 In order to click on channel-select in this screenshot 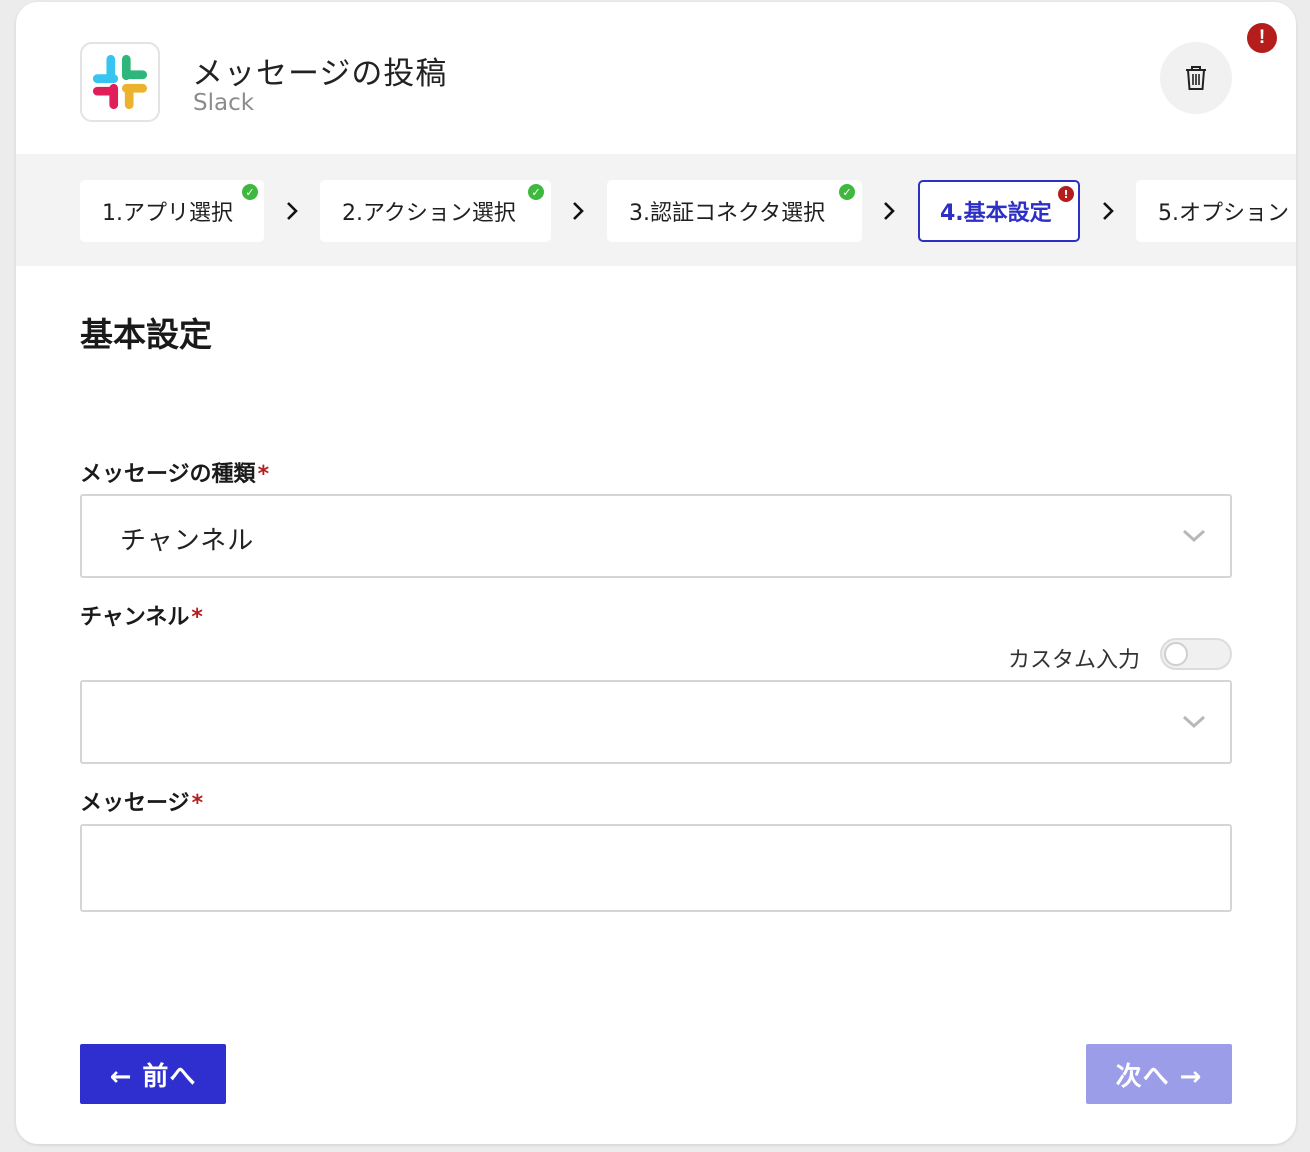, I will do `click(656, 722)`.